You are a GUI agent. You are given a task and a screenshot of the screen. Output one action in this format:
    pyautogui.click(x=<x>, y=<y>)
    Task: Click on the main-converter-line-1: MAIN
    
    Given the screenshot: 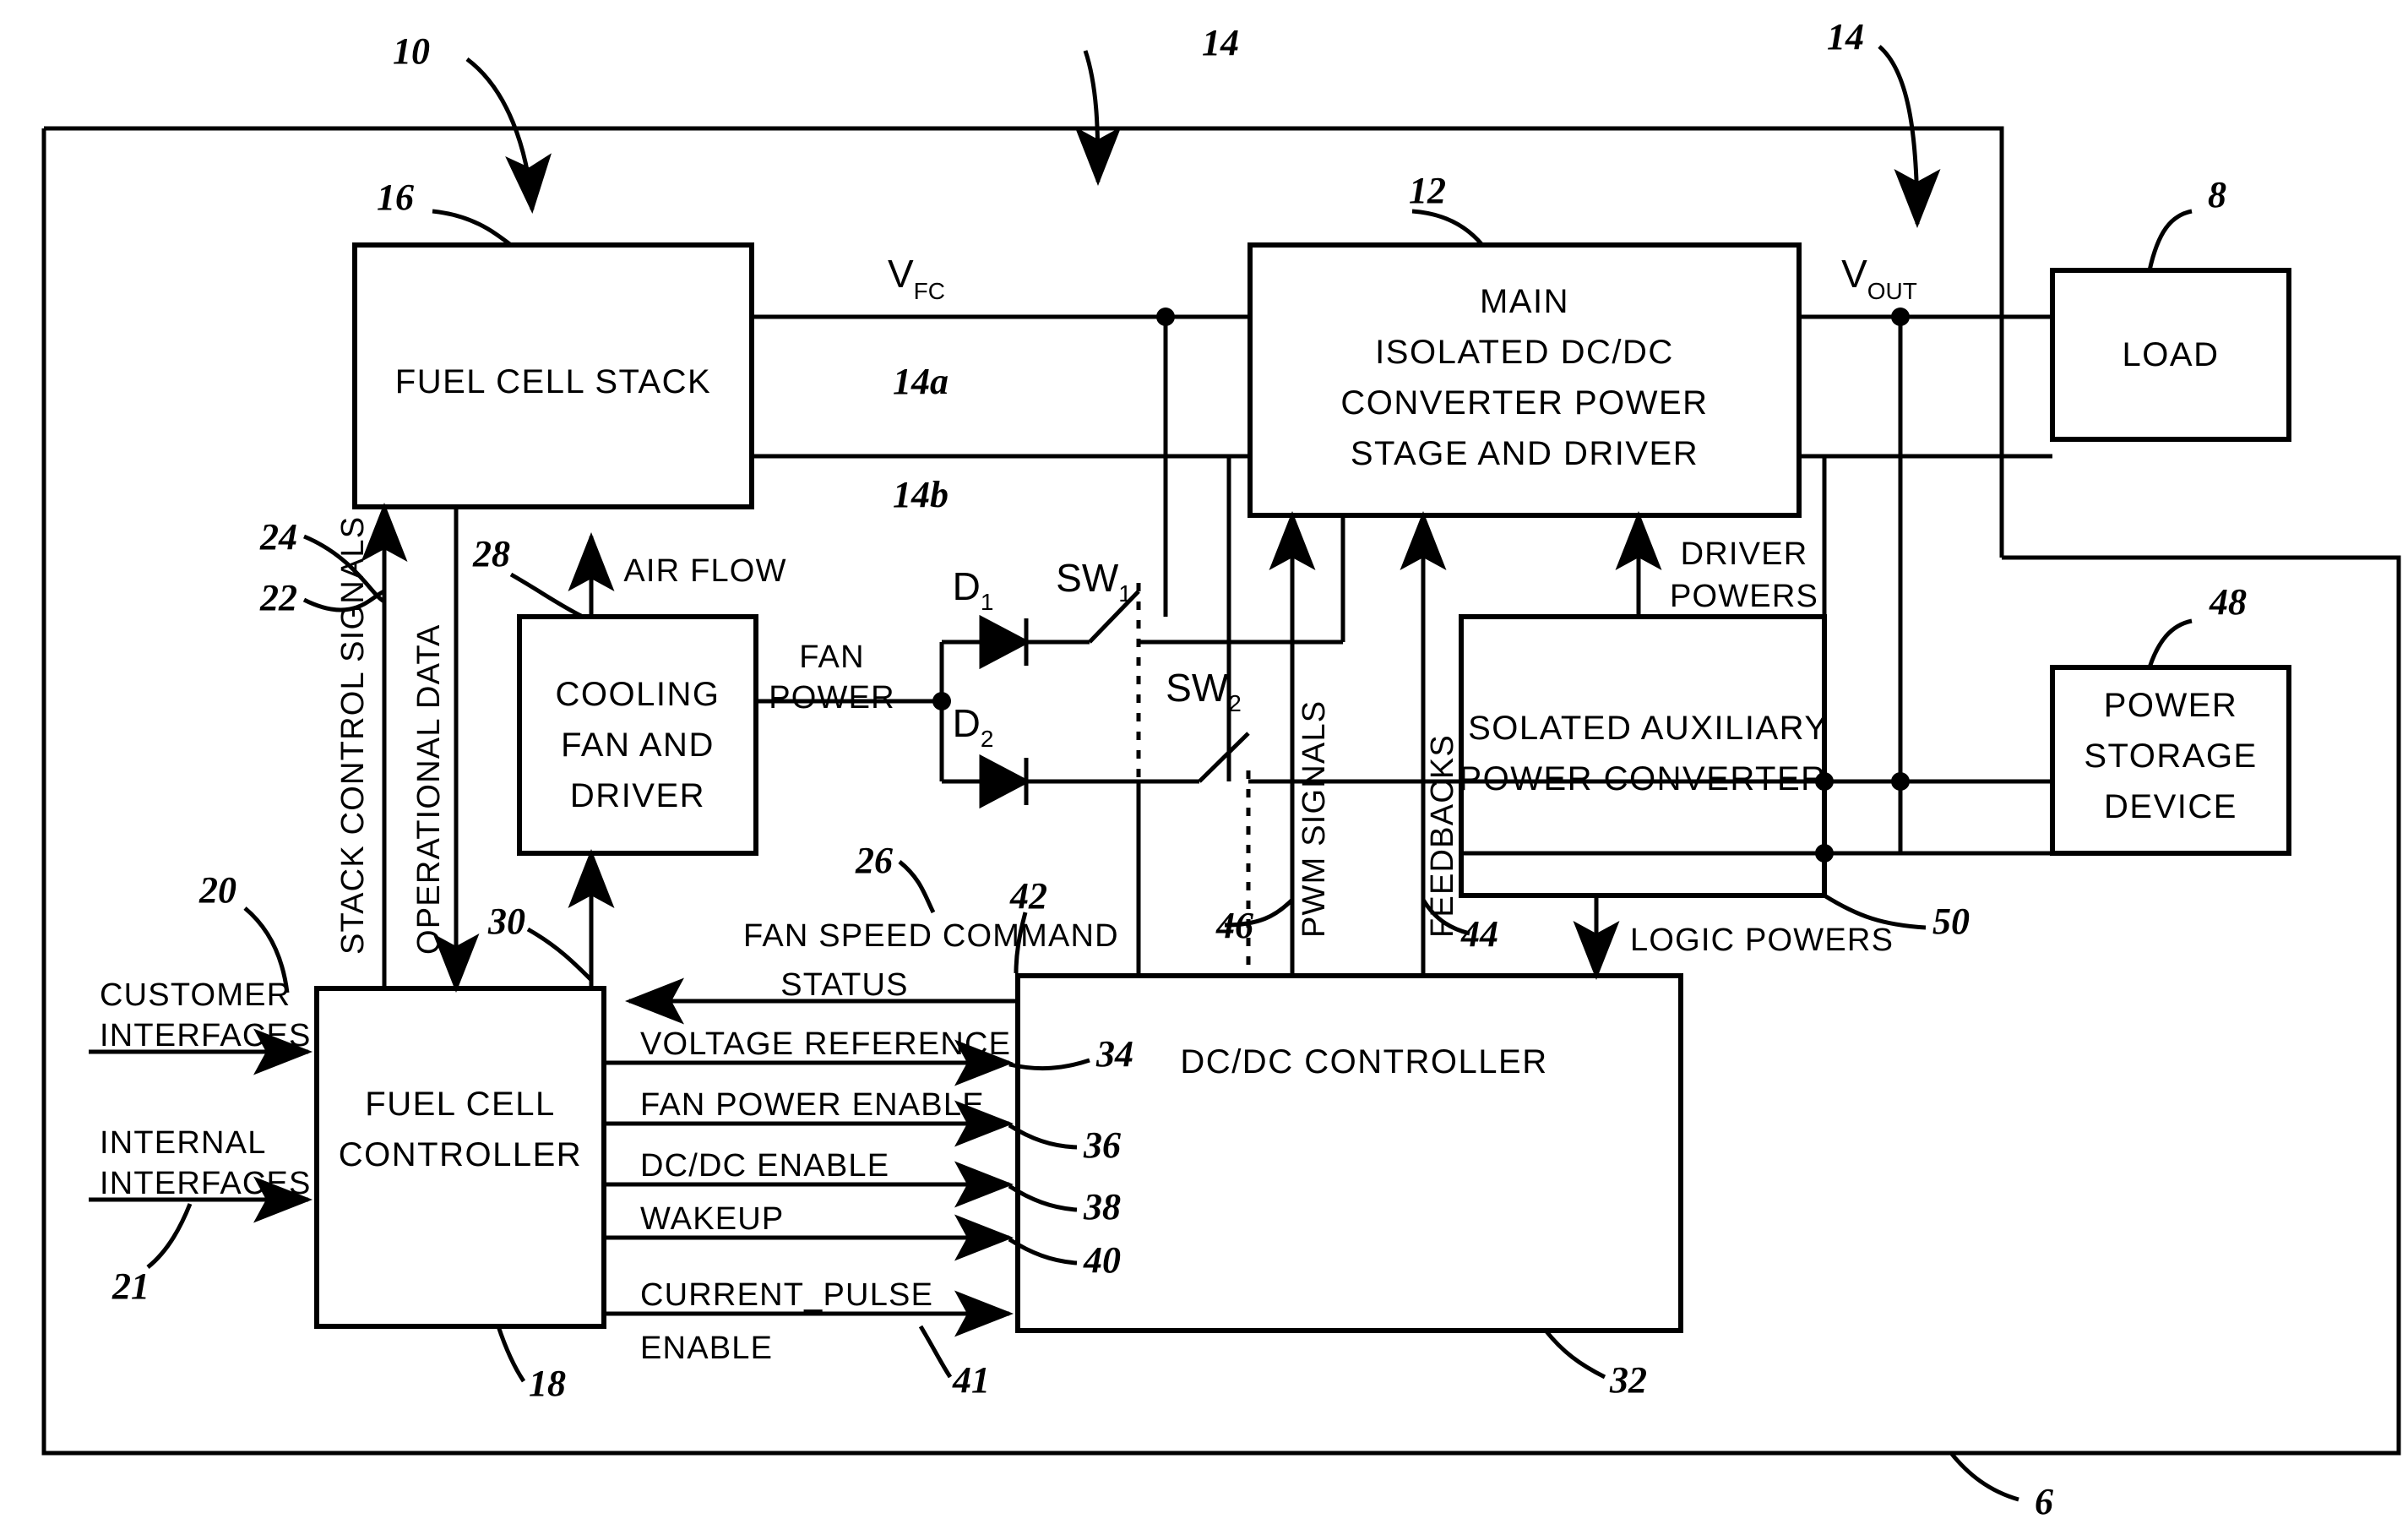 What is the action you would take?
    pyautogui.click(x=1524, y=301)
    